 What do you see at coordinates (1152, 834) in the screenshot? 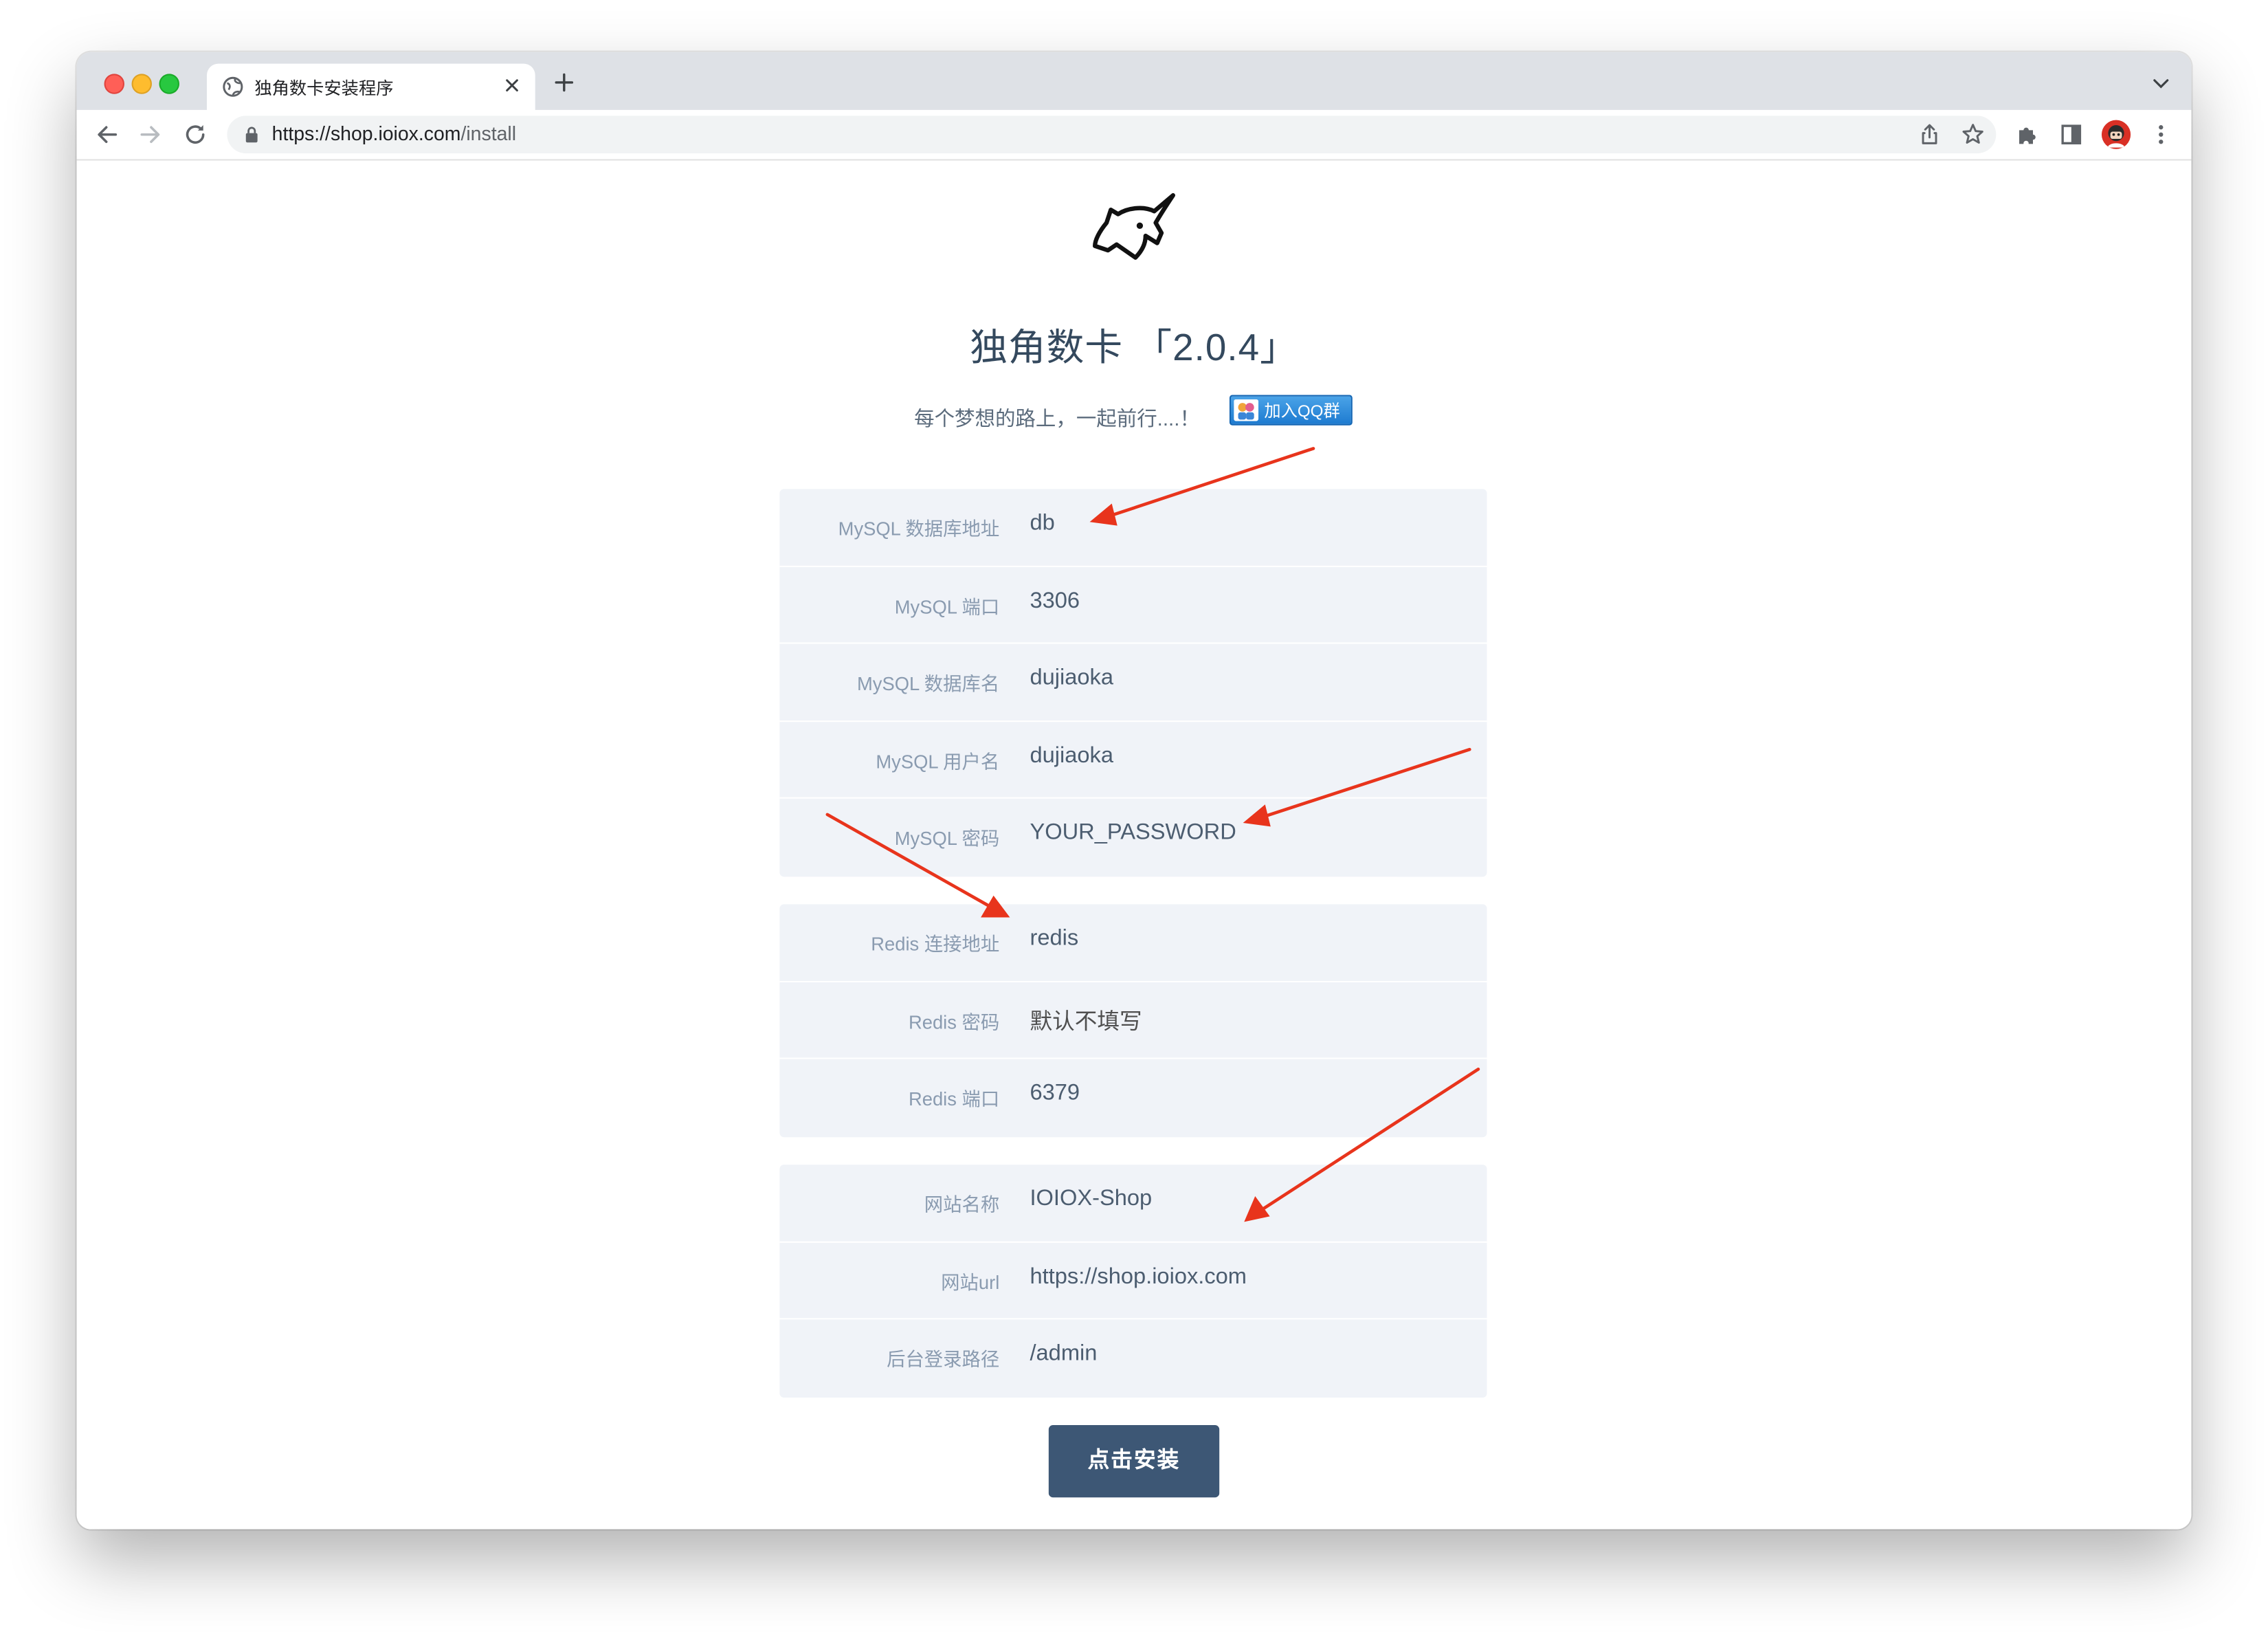
I see `annotation-arrows` at bounding box center [1152, 834].